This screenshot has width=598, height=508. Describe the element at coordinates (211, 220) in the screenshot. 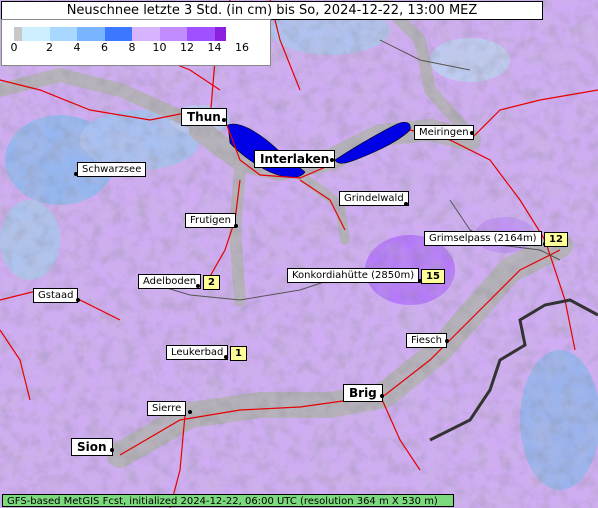

I see `place-label: Frutigen` at that location.